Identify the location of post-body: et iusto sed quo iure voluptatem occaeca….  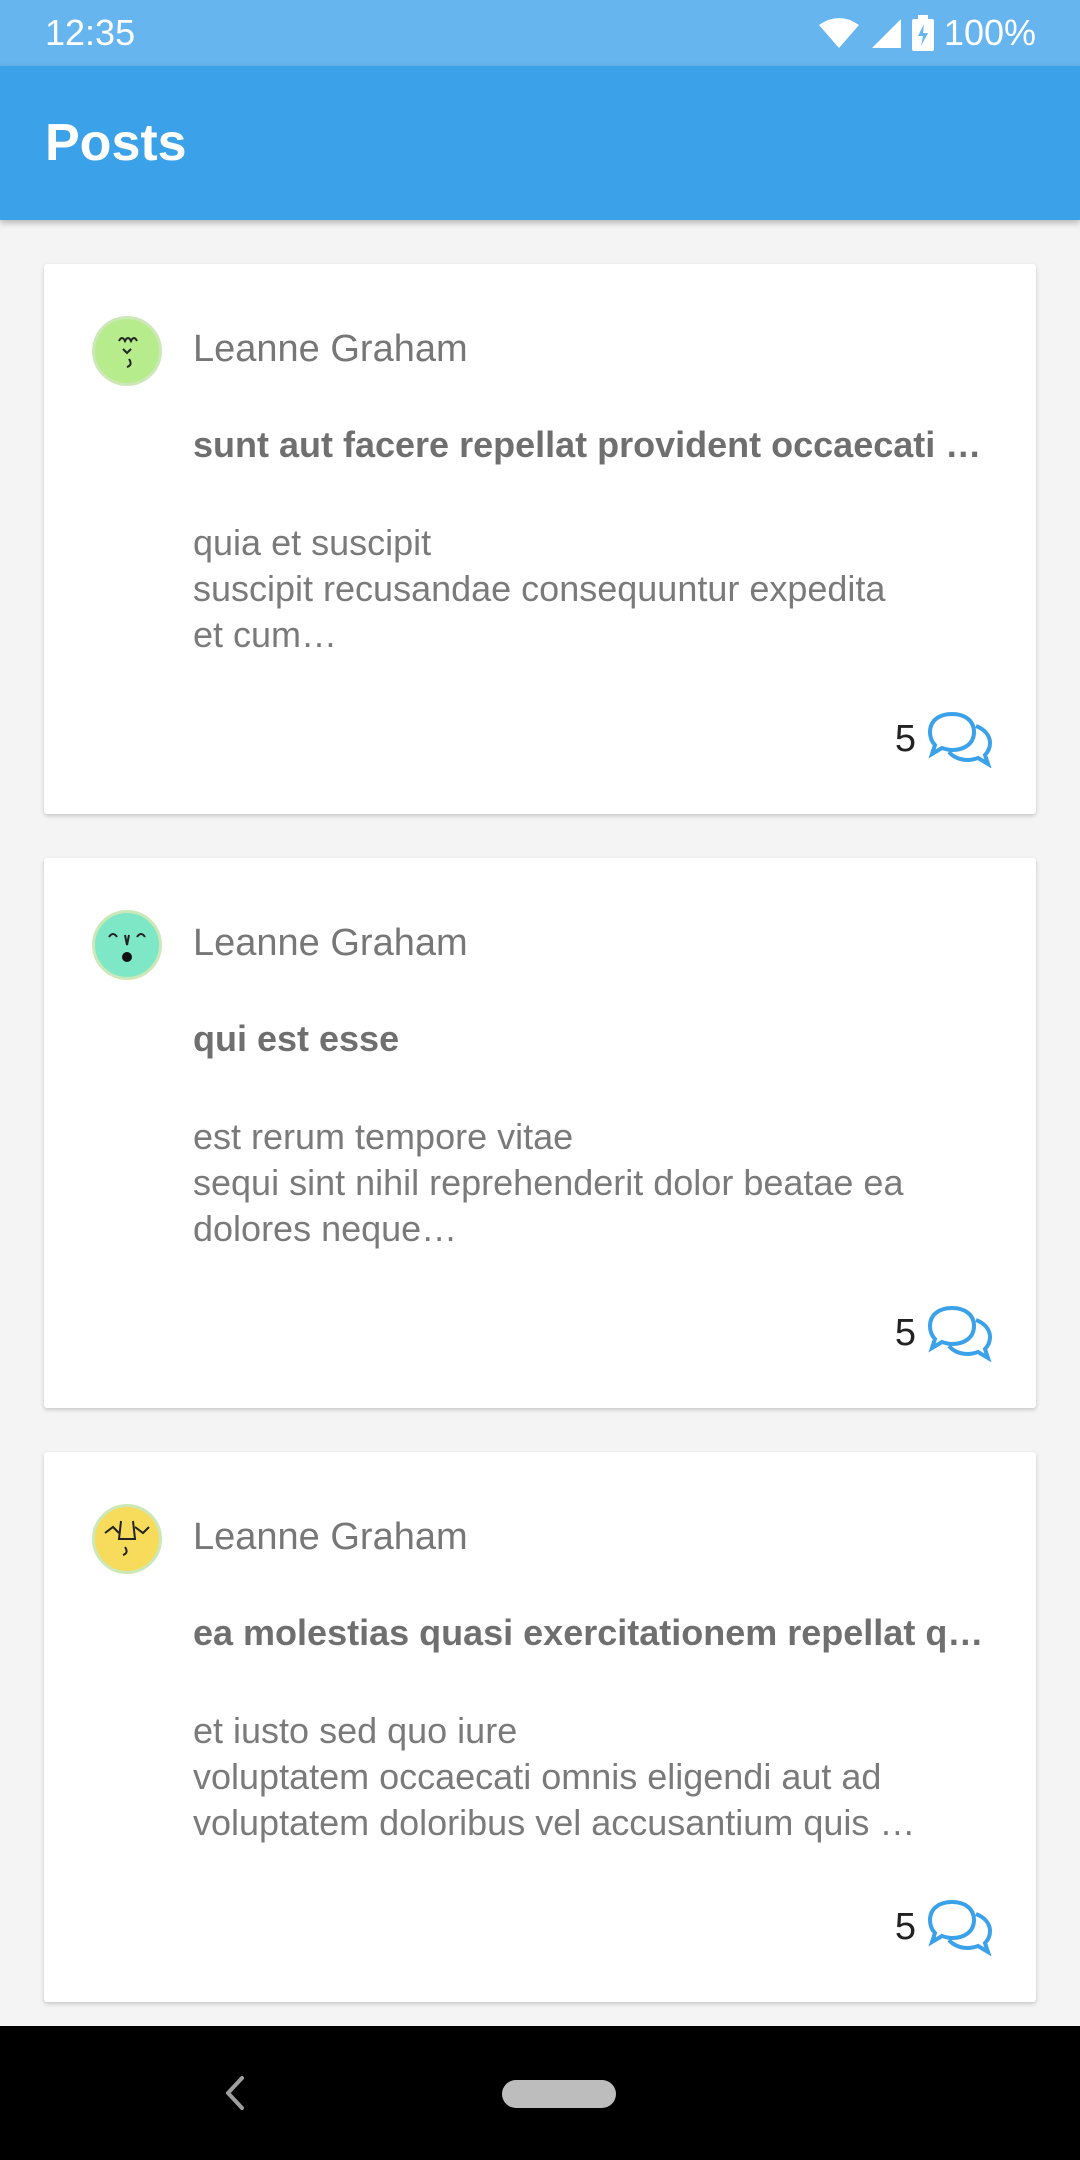
(554, 1776).